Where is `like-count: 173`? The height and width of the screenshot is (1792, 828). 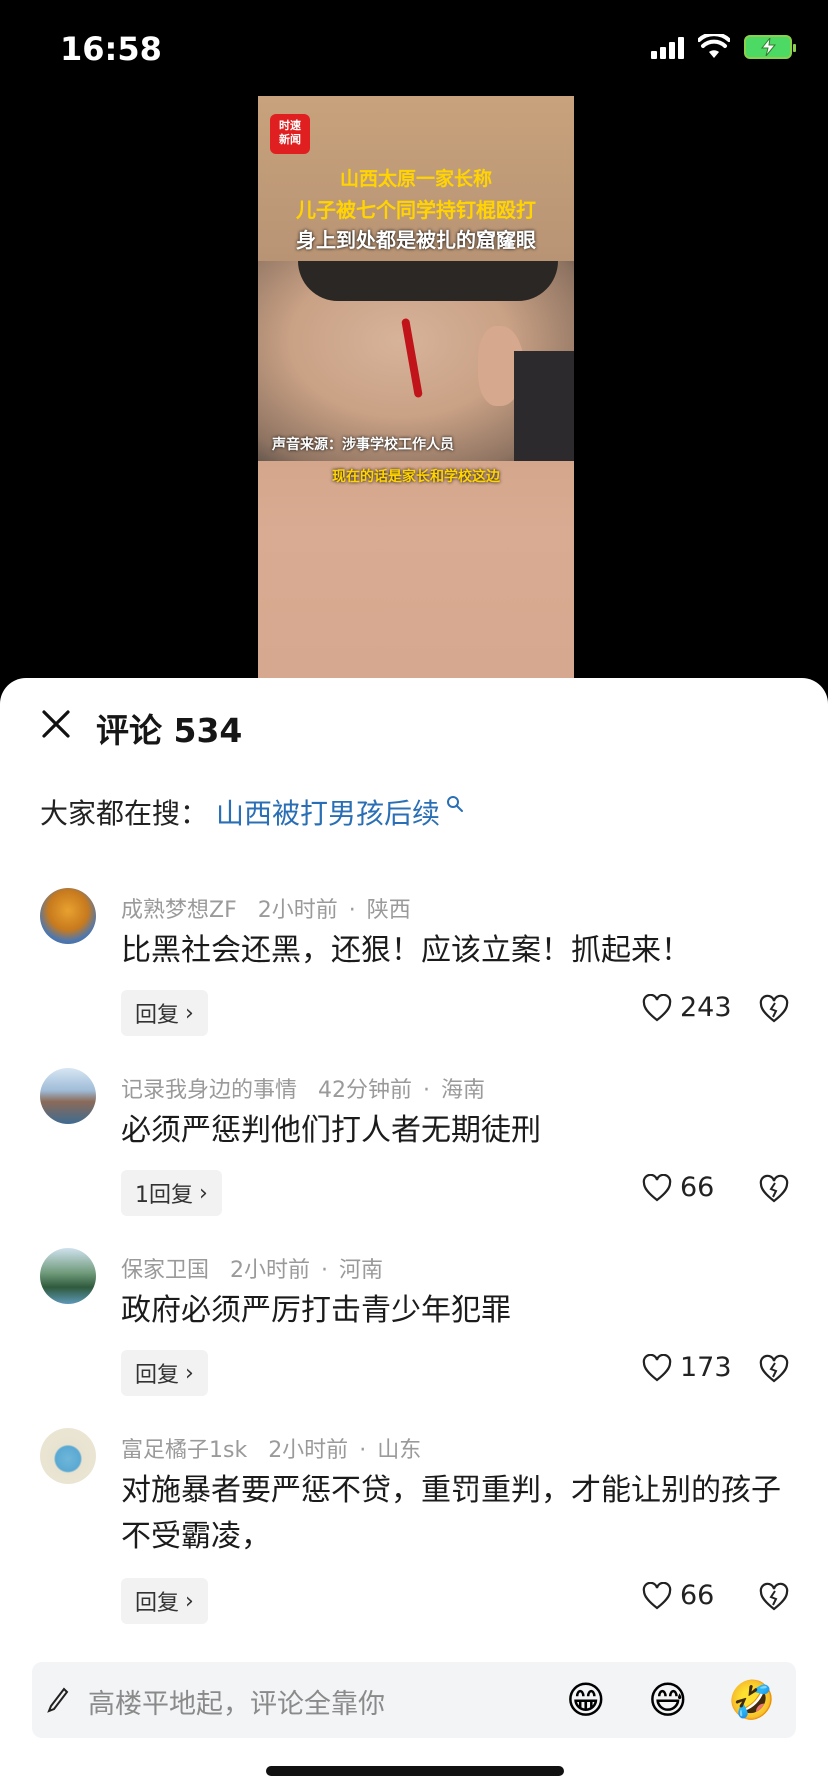
like-count: 173 is located at coordinates (706, 1367).